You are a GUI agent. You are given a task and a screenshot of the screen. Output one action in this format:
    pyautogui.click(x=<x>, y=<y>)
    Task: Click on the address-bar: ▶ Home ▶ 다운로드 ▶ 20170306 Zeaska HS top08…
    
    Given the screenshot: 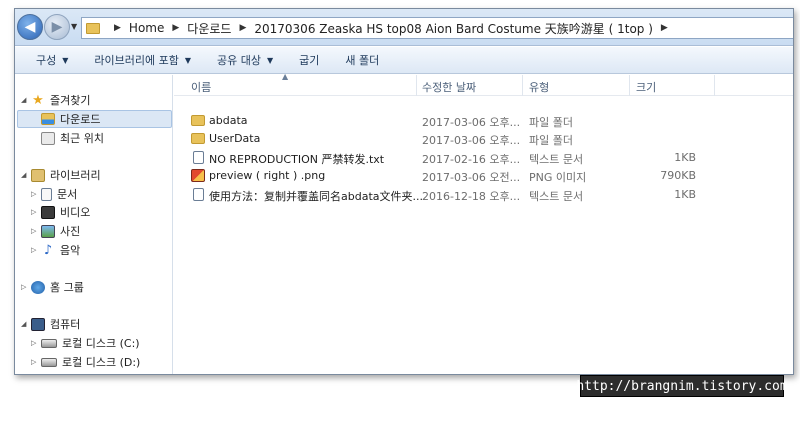 What is the action you would take?
    pyautogui.click(x=437, y=28)
    